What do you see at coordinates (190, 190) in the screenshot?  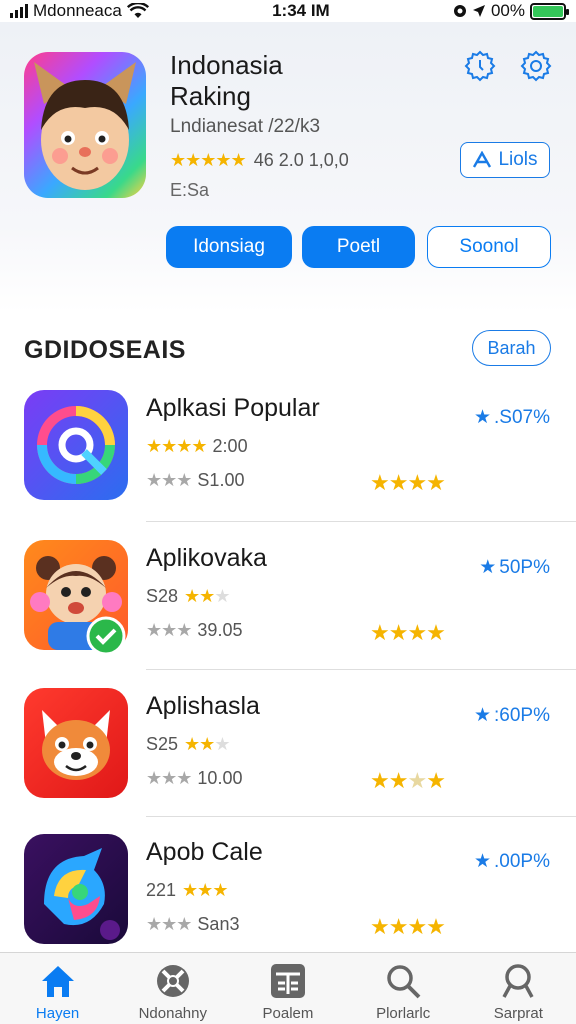 I see `app-size: E:Sa` at bounding box center [190, 190].